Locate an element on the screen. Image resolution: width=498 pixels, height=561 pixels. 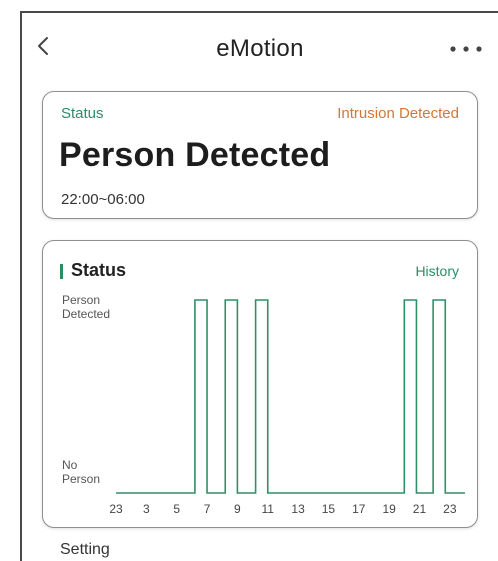
x-tick-label: 19 is located at coordinates (389, 509).